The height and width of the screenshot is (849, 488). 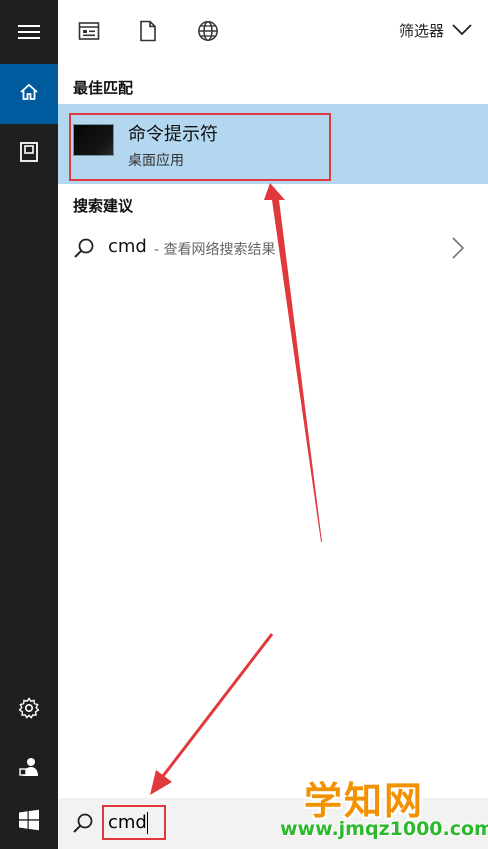 I want to click on home-button, so click(x=29, y=94).